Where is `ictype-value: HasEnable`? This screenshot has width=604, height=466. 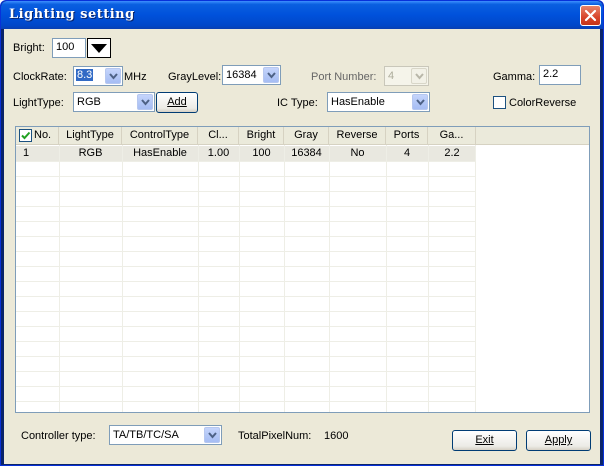 ictype-value: HasEnable is located at coordinates (358, 102).